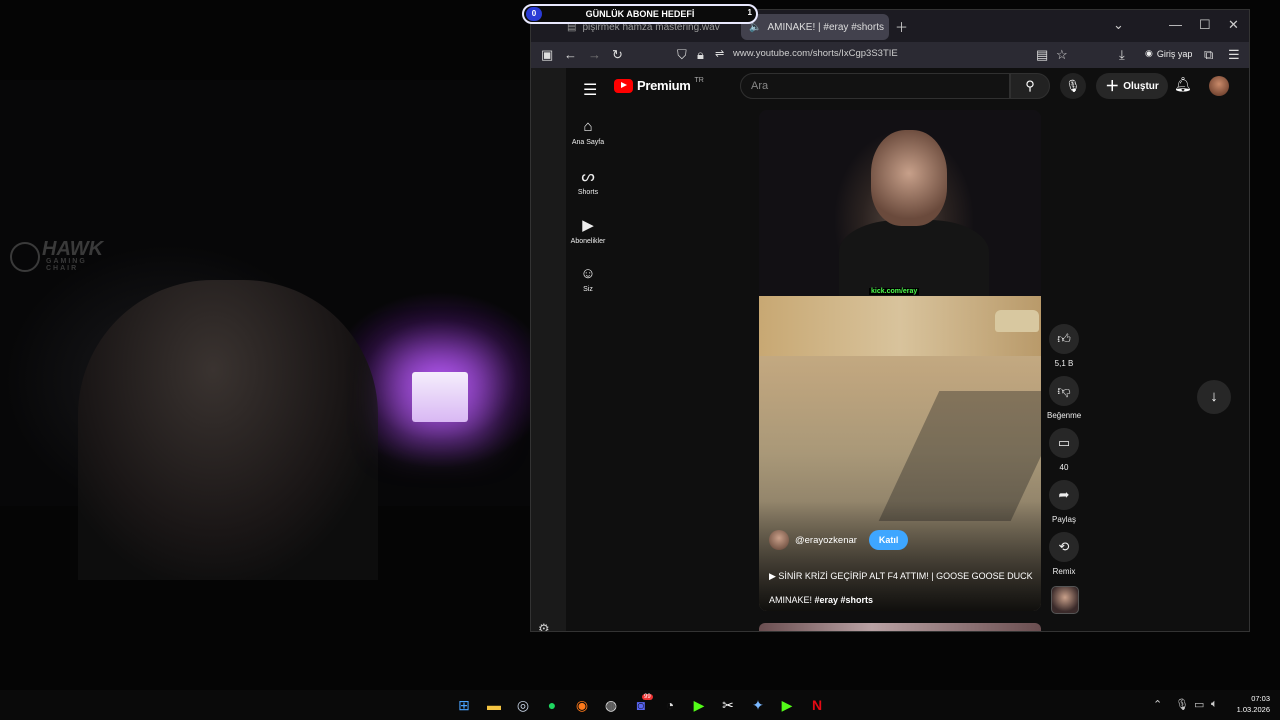  Describe the element at coordinates (1183, 84) in the screenshot. I see `notifications-bell-icon: 🔔︎` at that location.